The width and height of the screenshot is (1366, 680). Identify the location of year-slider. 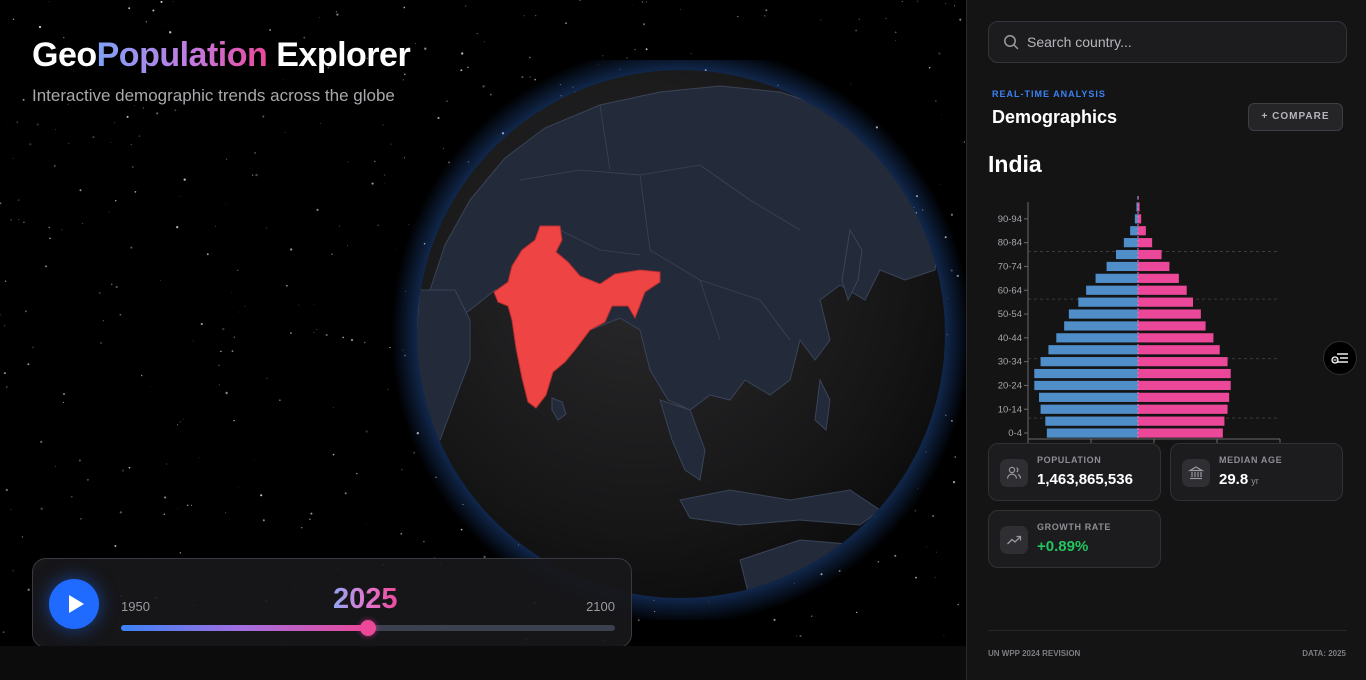
(368, 628).